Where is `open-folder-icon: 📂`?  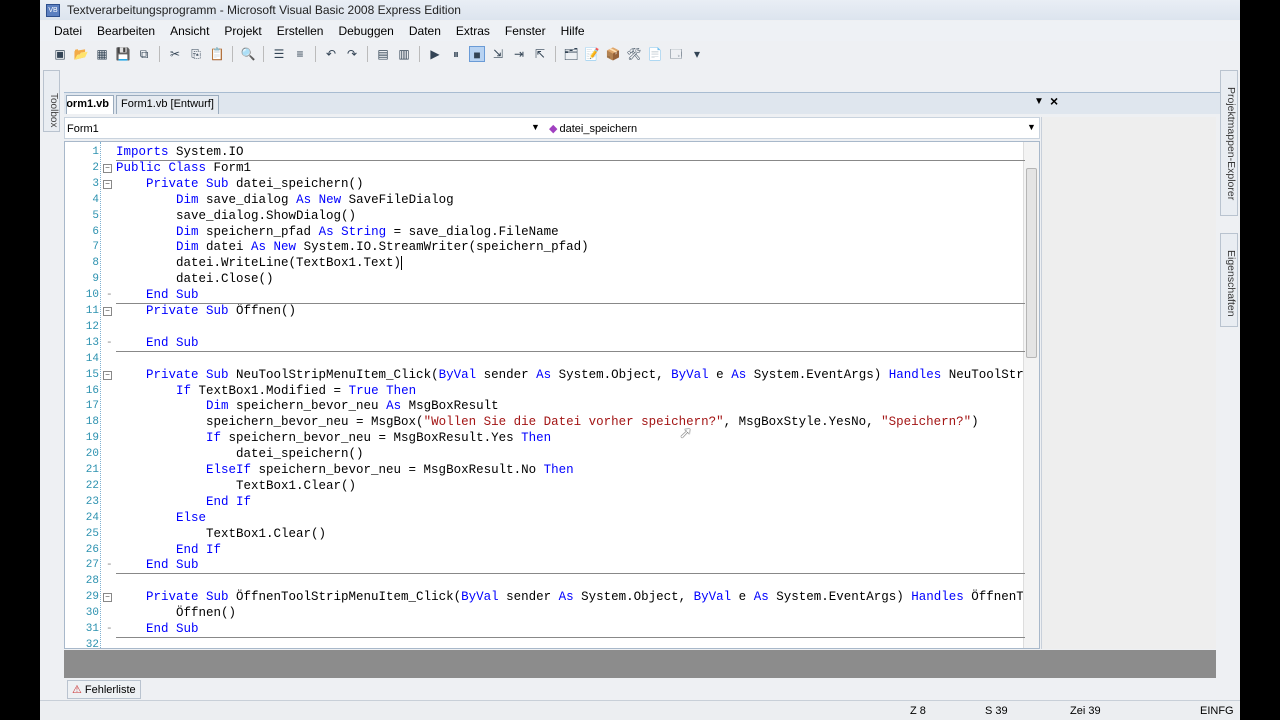
open-folder-icon: 📂 is located at coordinates (81, 54).